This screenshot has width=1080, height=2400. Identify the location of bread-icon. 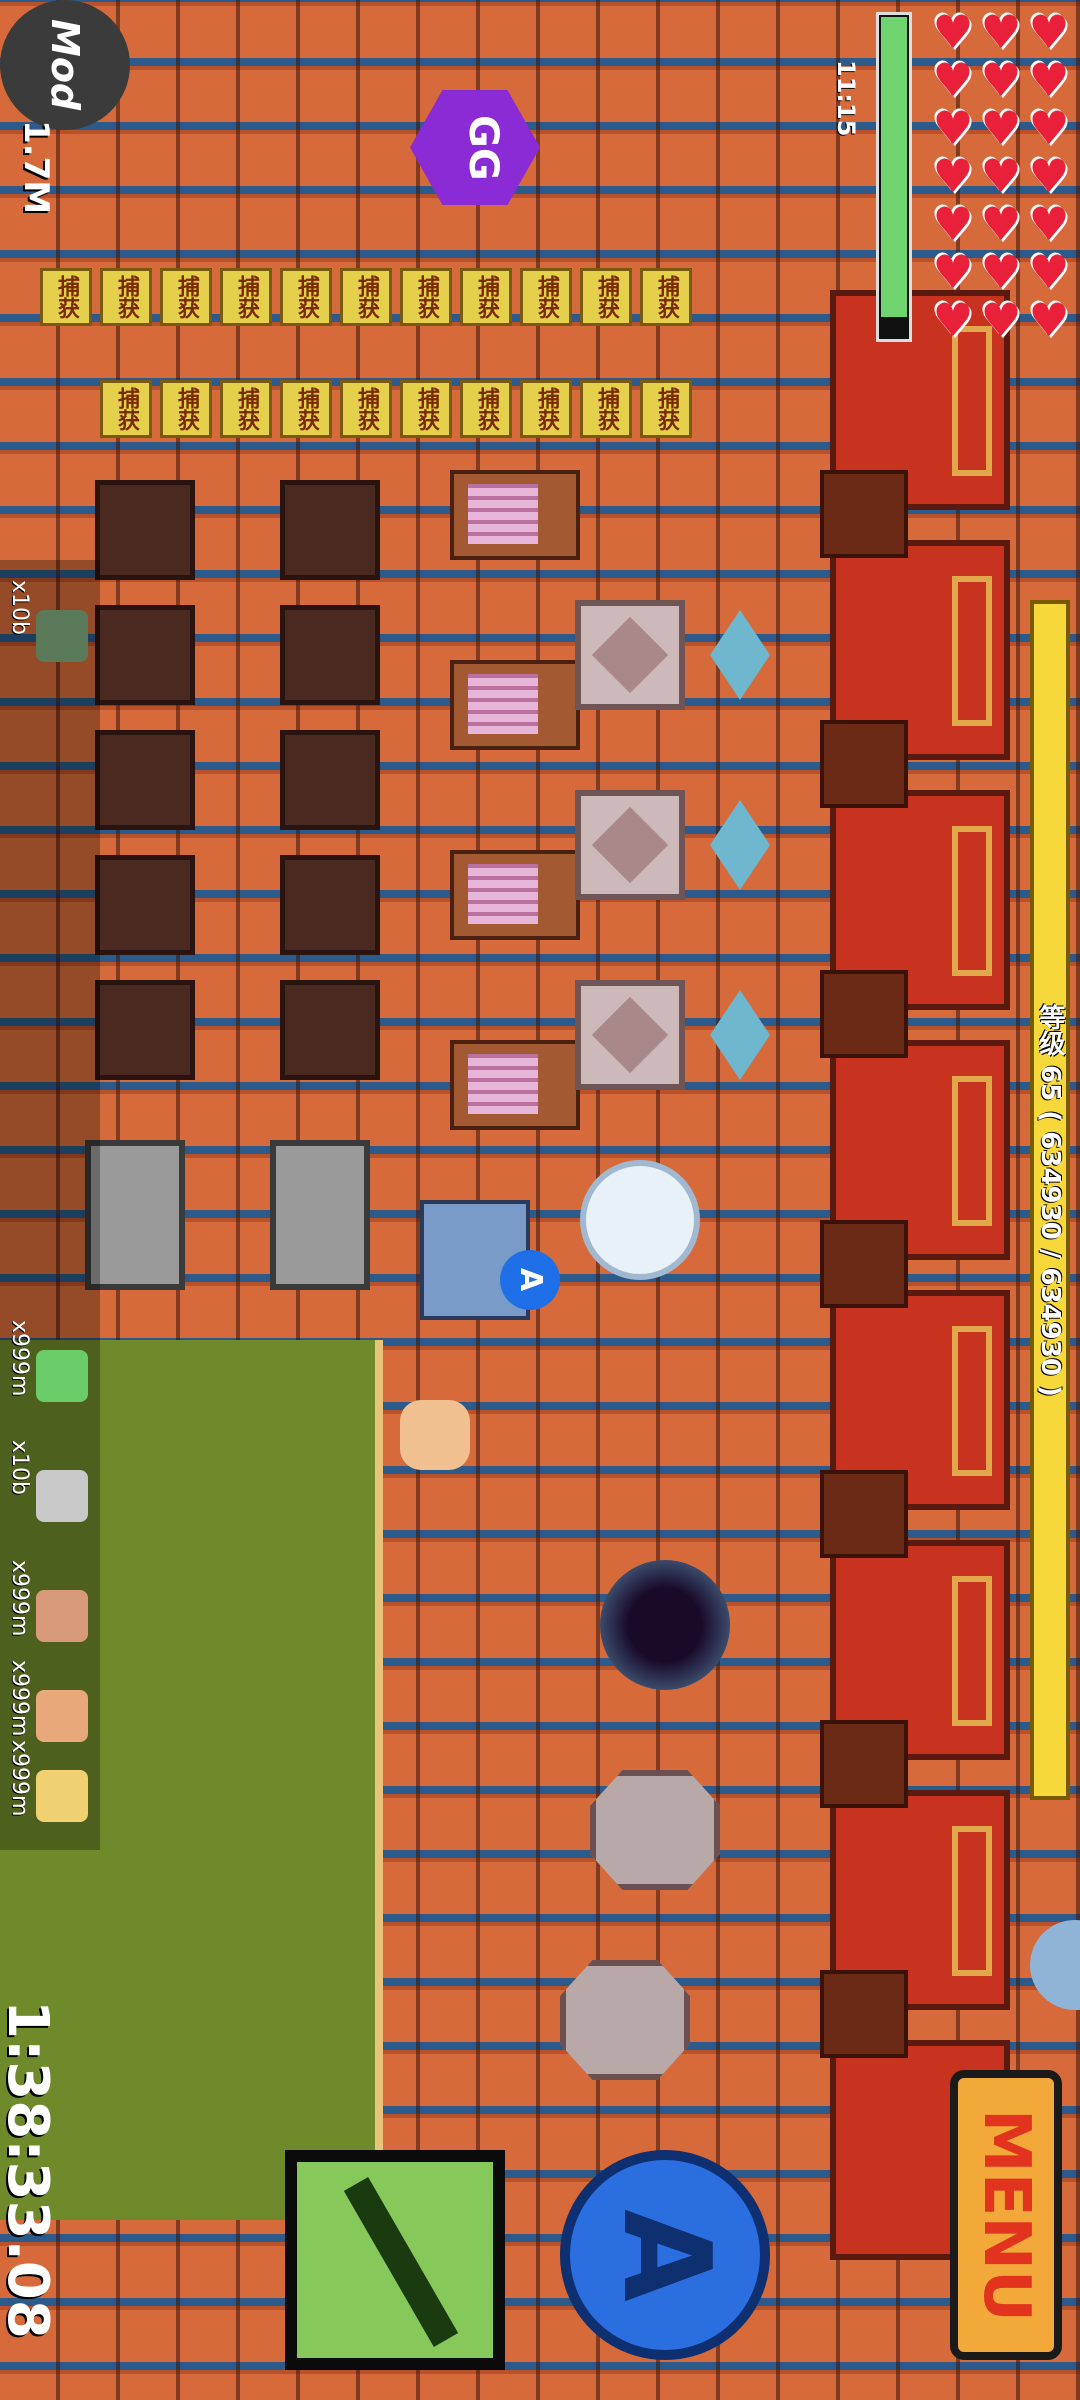
(62, 1796).